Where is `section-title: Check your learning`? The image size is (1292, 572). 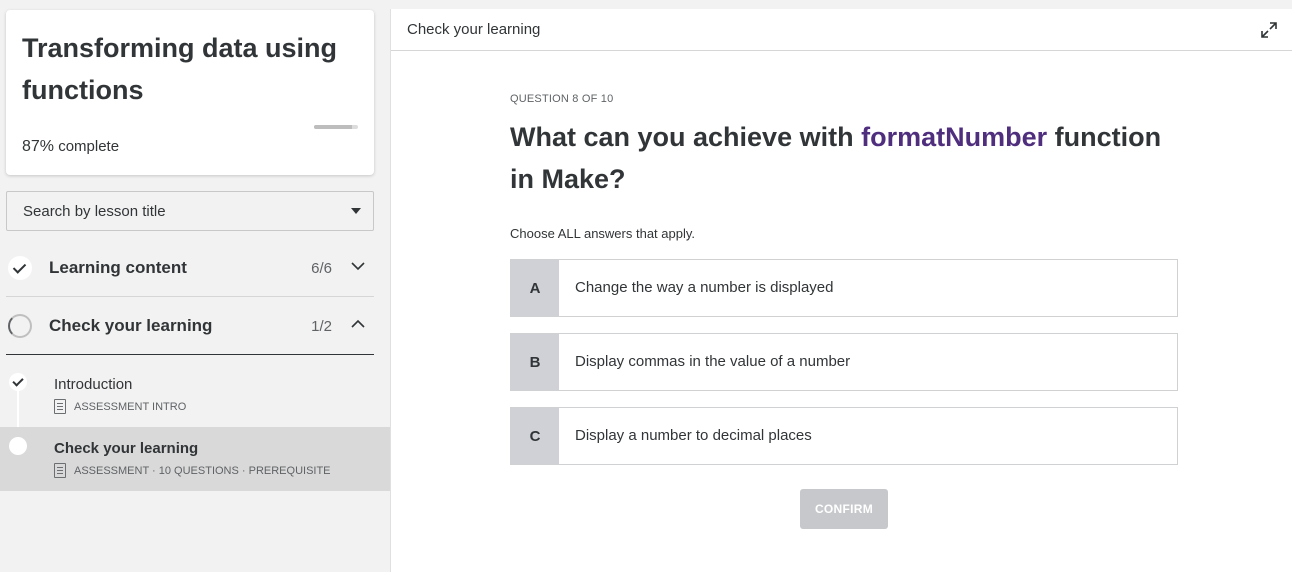 section-title: Check your learning is located at coordinates (131, 325).